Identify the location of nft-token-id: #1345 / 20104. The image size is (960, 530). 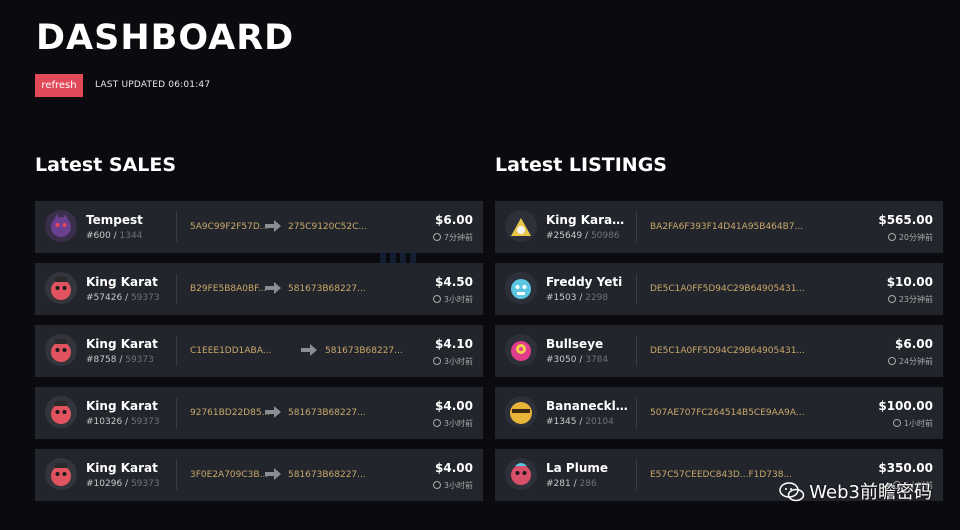
(580, 422).